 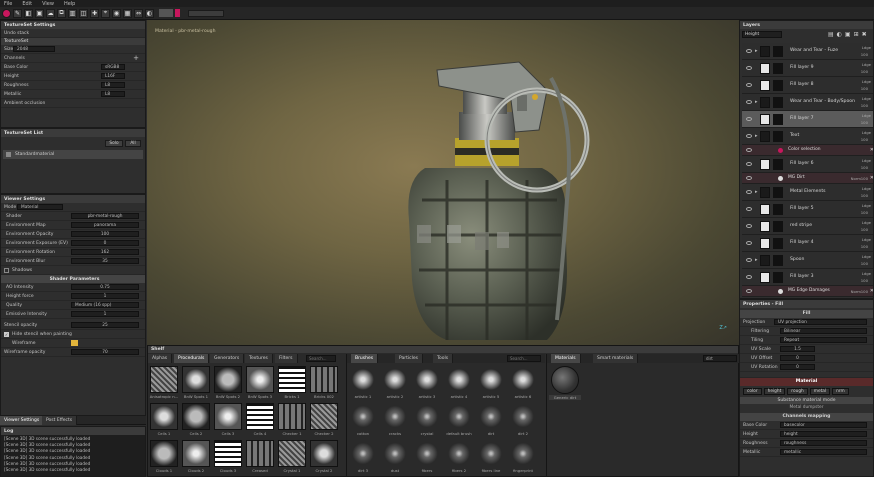 What do you see at coordinates (807, 209) in the screenshot?
I see `layer-row: Fill layer 5 Ldge 100` at bounding box center [807, 209].